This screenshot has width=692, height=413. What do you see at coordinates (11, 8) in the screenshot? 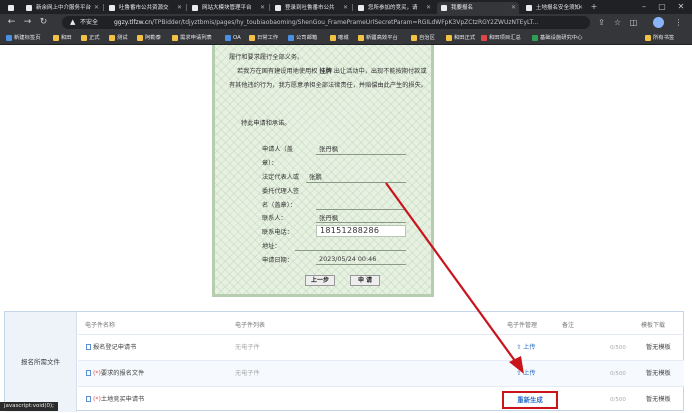
I see `tab-strip-menu` at bounding box center [11, 8].